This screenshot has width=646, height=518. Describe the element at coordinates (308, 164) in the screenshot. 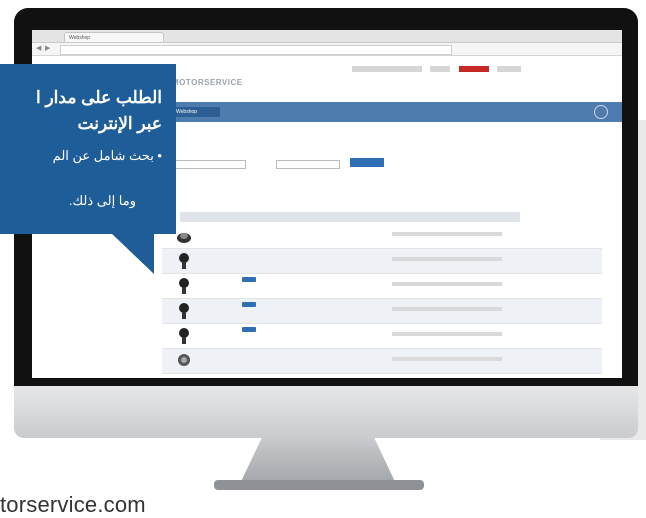

I see `filter-select` at that location.